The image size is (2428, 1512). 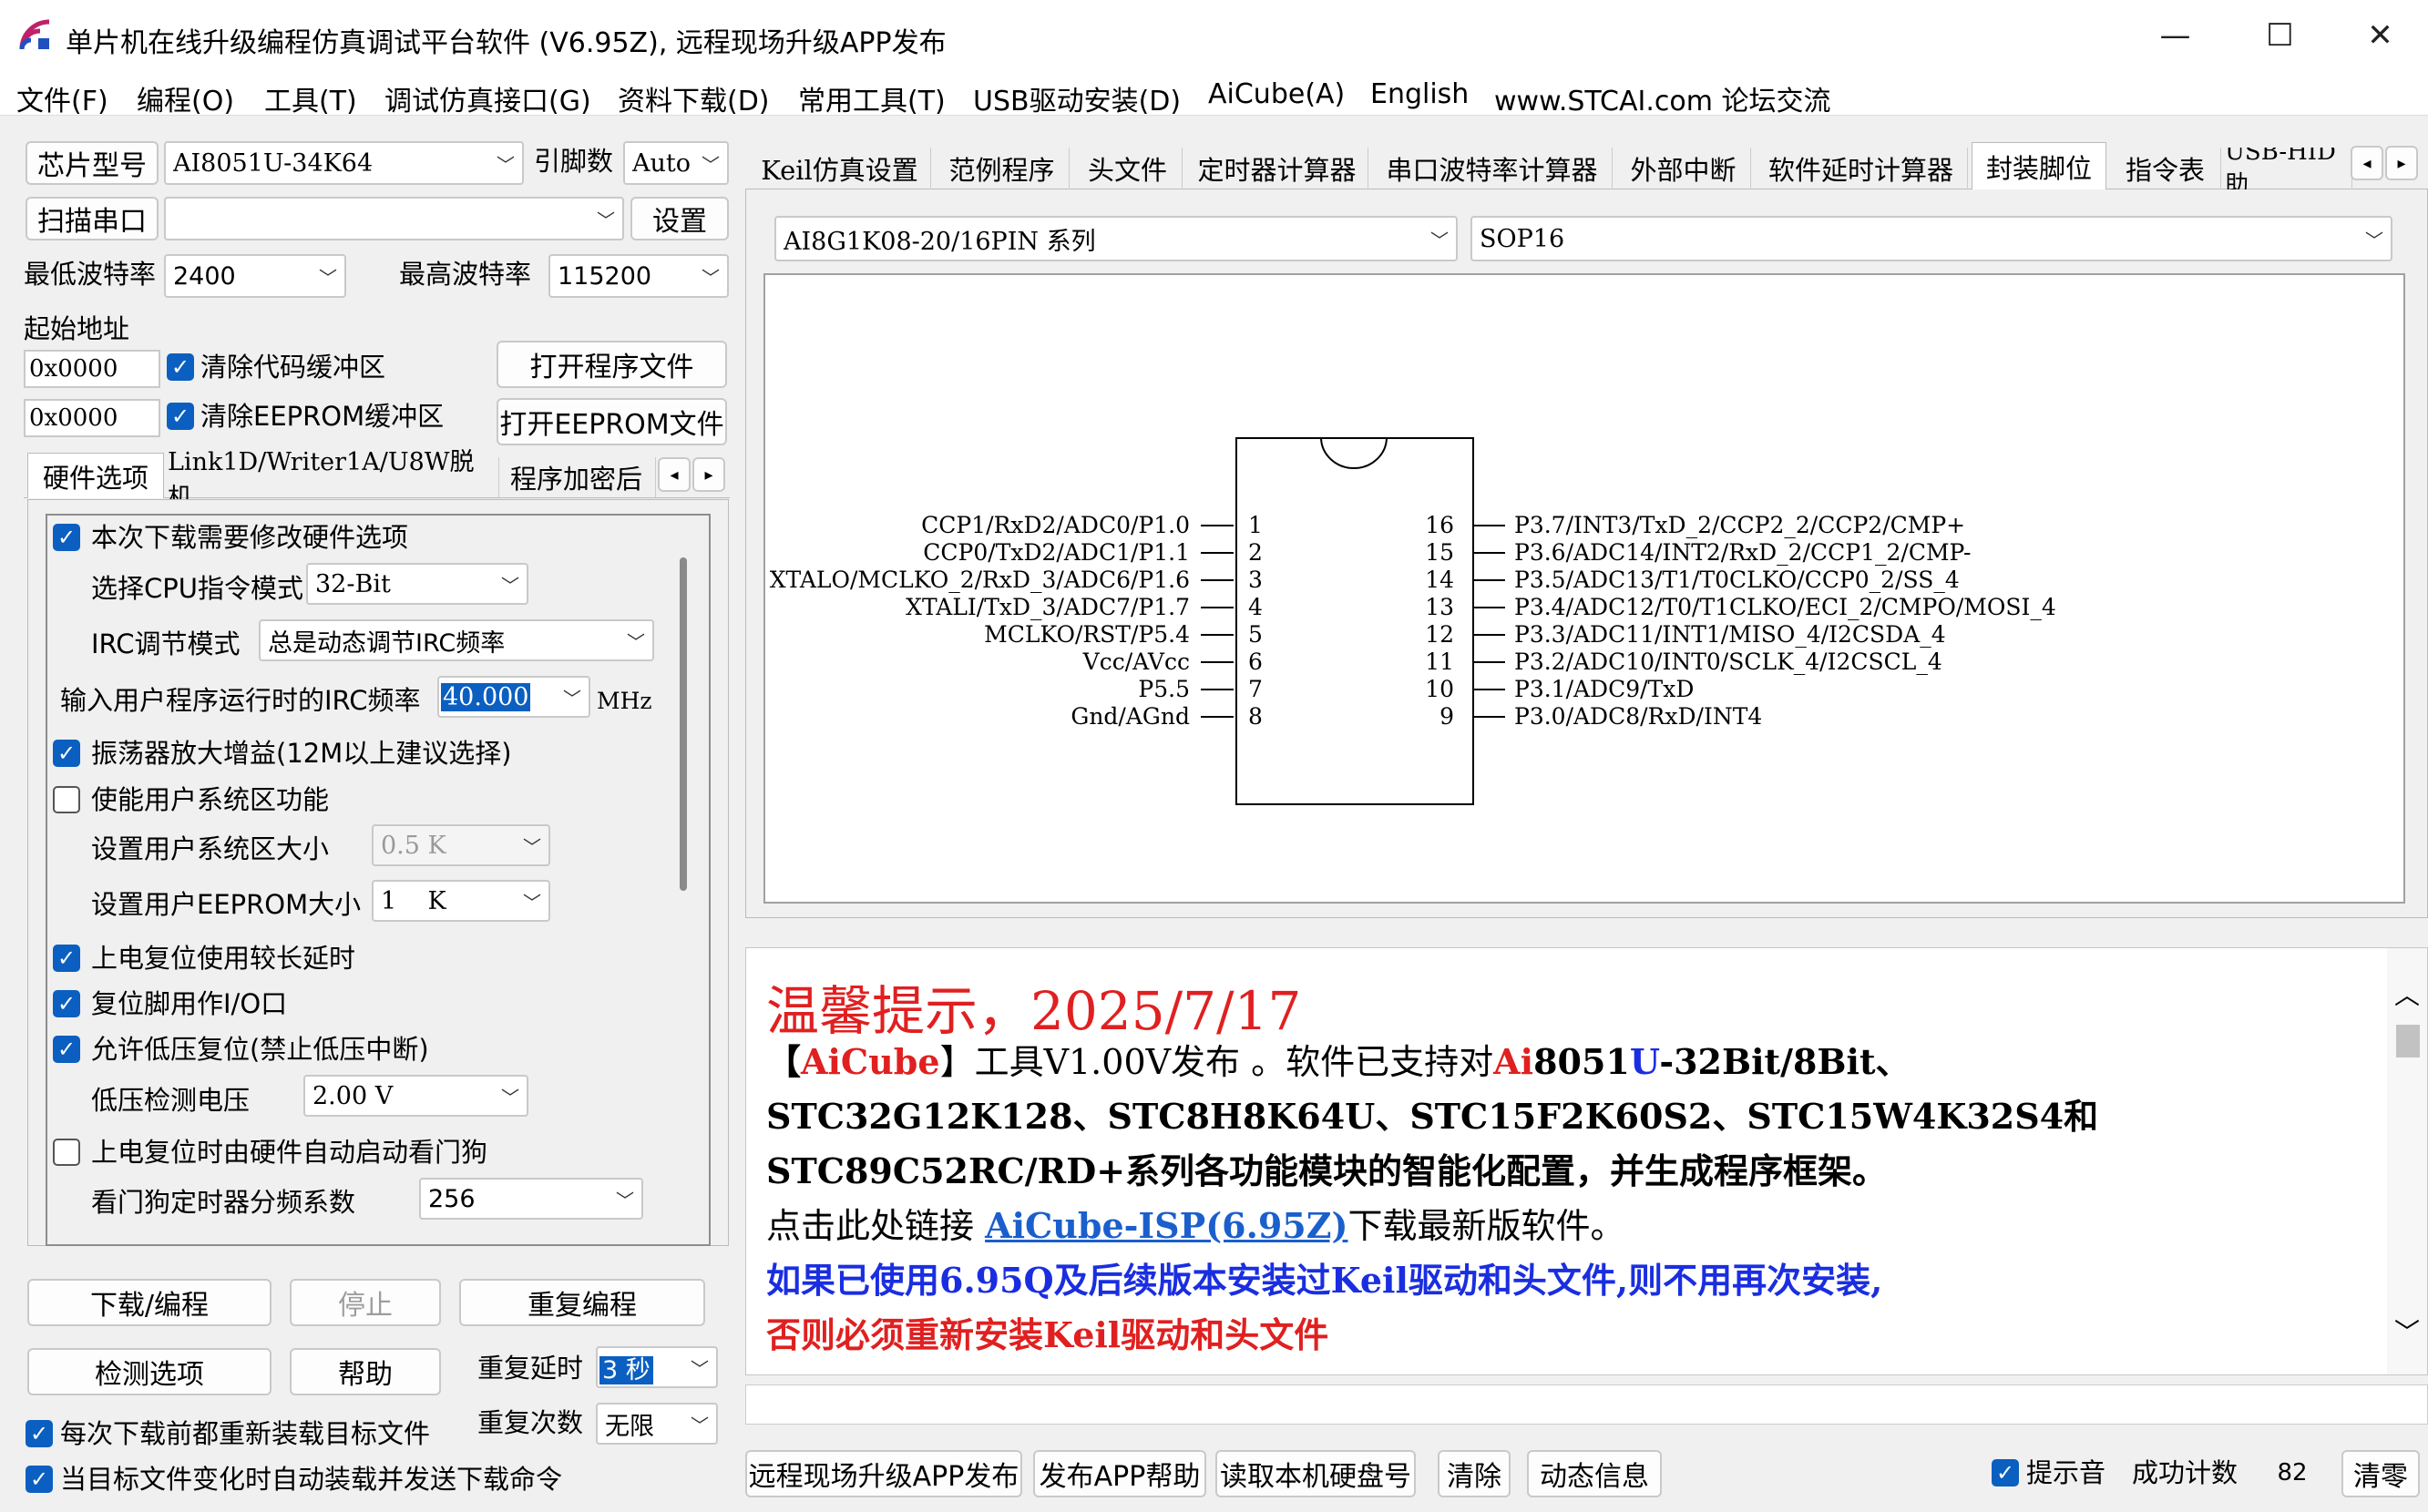 I want to click on right-tab-scroll-left-button: ◂, so click(x=2367, y=163).